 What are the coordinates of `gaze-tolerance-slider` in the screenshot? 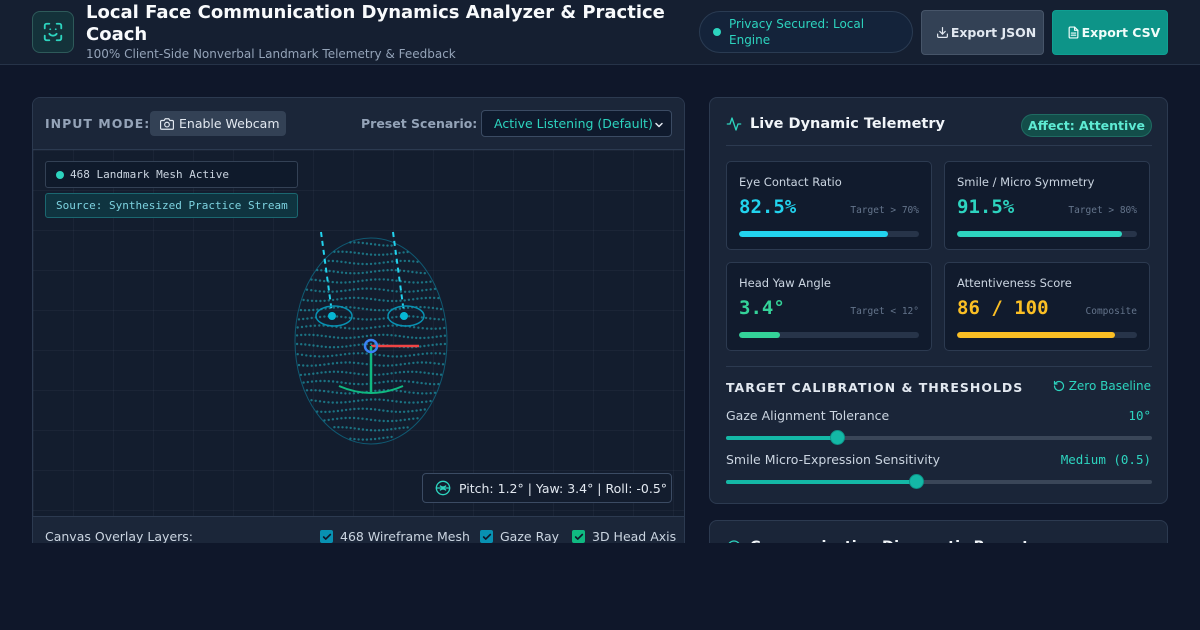 It's located at (939, 437).